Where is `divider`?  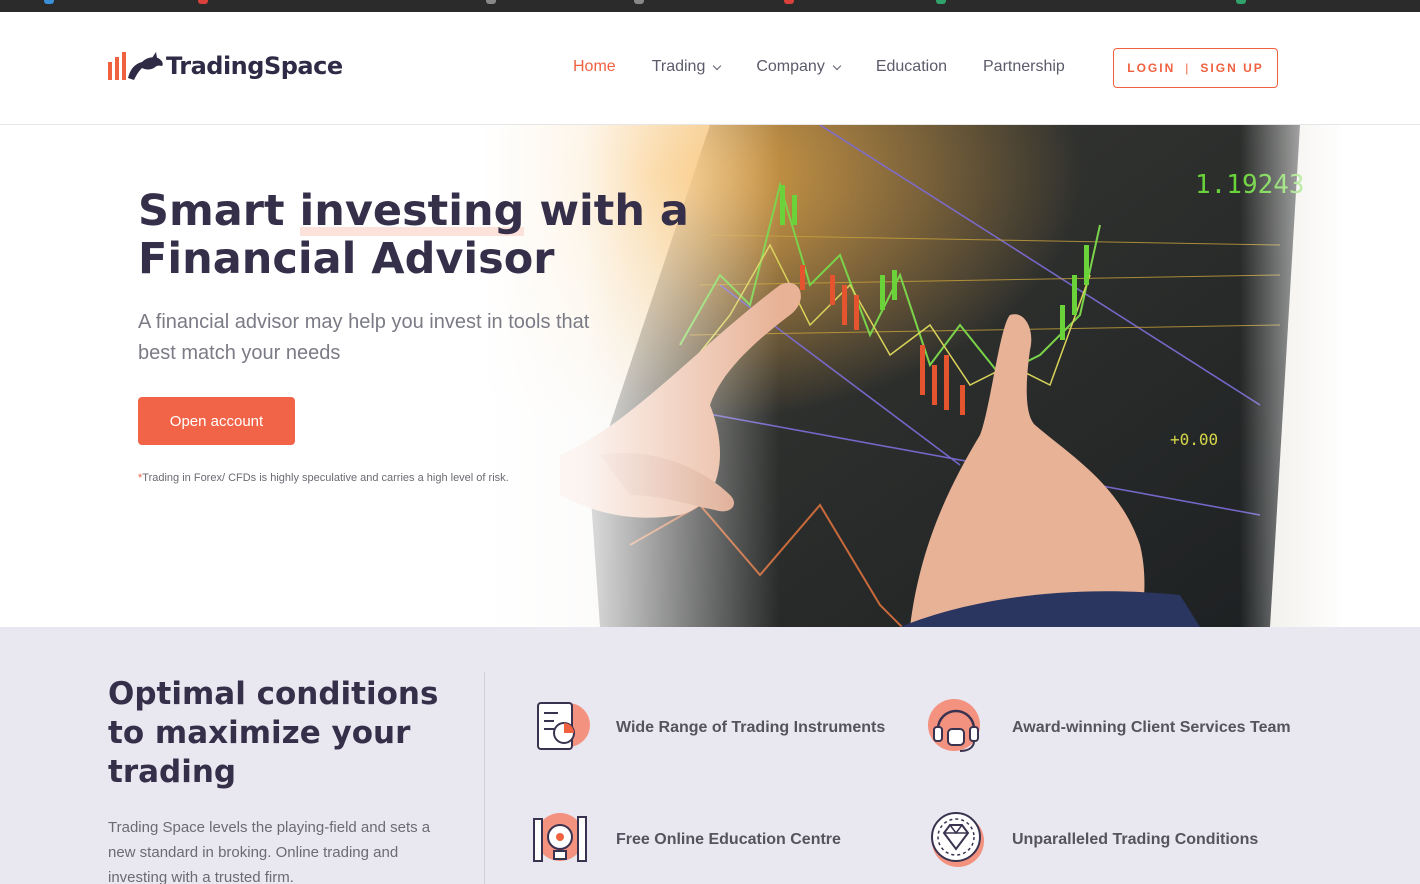 divider is located at coordinates (484, 778).